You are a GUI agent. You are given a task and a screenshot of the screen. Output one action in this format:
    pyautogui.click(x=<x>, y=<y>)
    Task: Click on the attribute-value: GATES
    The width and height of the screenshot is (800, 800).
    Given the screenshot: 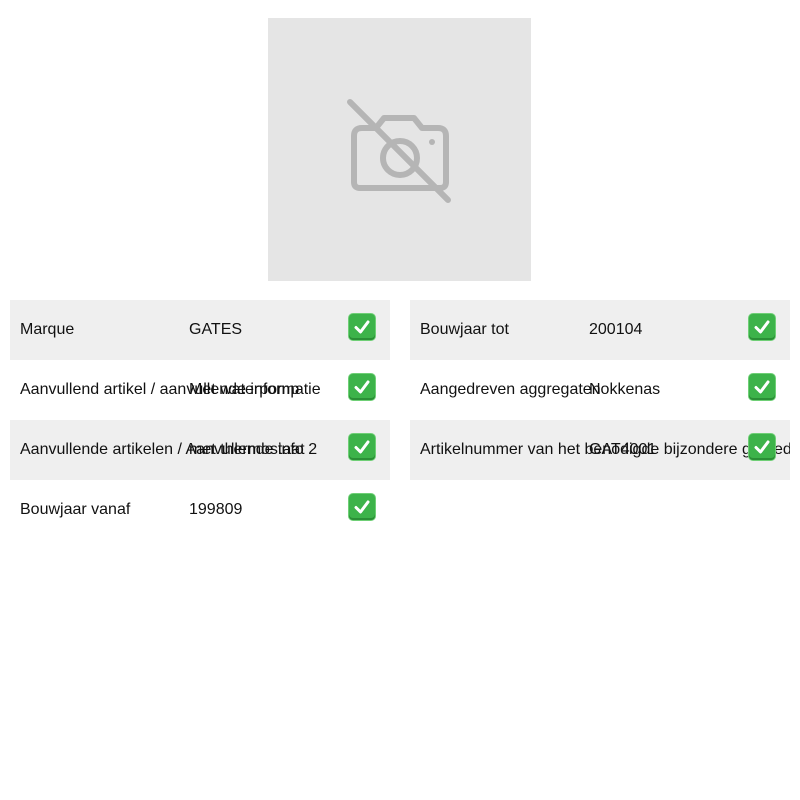 What is the action you would take?
    pyautogui.click(x=216, y=329)
    